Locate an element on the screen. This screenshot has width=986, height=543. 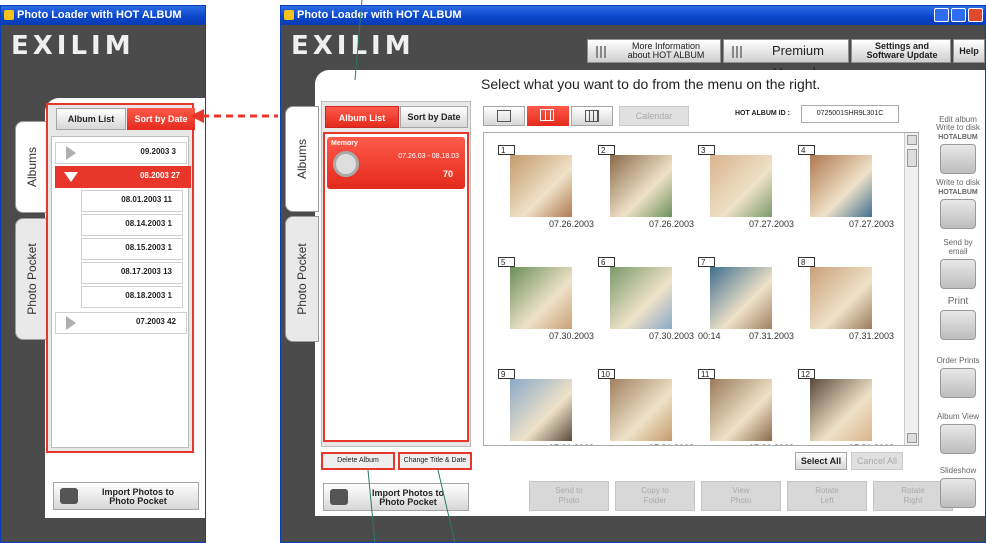
view-small-button is located at coordinates (592, 116).